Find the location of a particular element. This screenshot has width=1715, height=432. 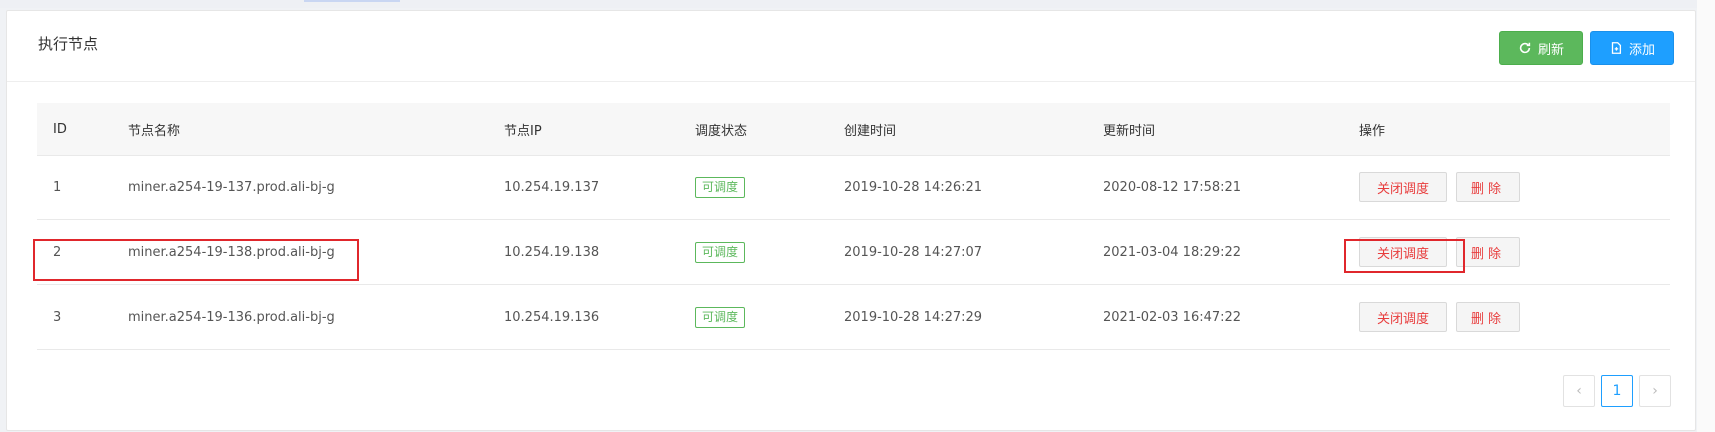

refresh-label: 刷新 is located at coordinates (1550, 50).